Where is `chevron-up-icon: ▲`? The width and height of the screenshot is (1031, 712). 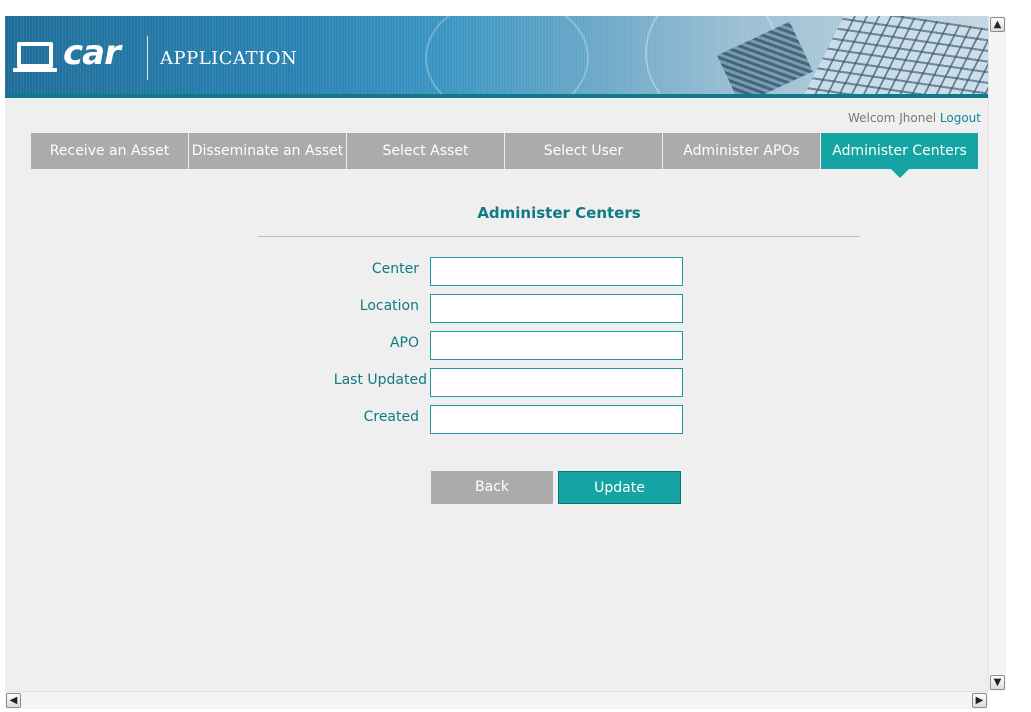 chevron-up-icon: ▲ is located at coordinates (997, 24).